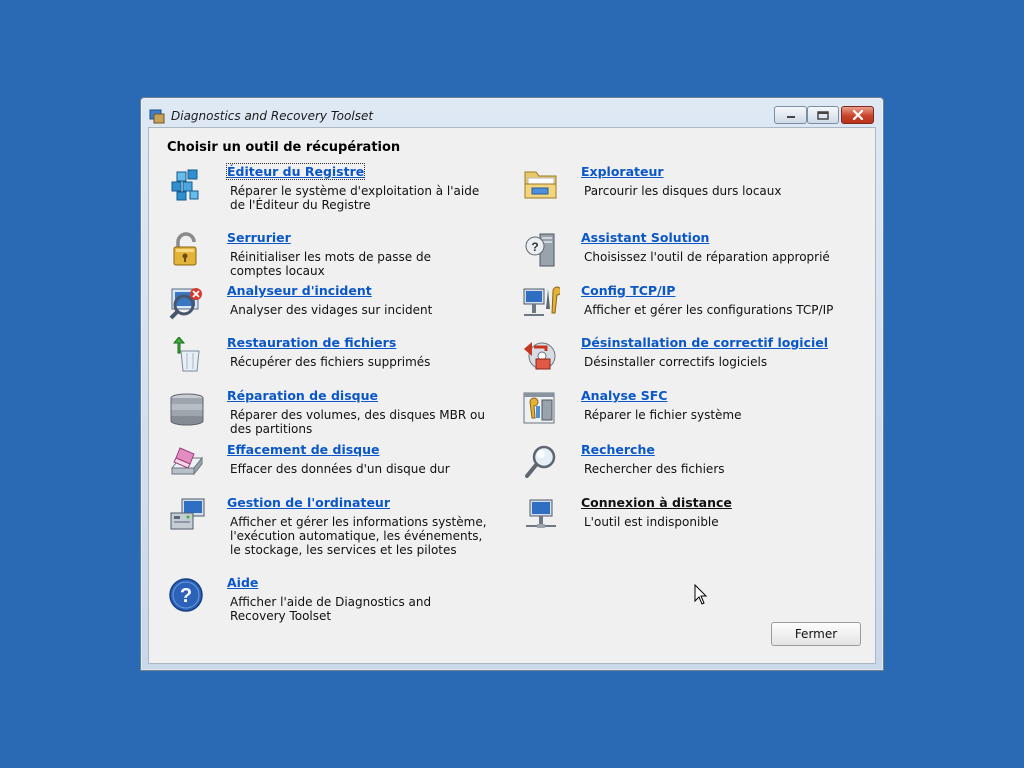  What do you see at coordinates (540, 185) in the screenshot?
I see `folder-icon` at bounding box center [540, 185].